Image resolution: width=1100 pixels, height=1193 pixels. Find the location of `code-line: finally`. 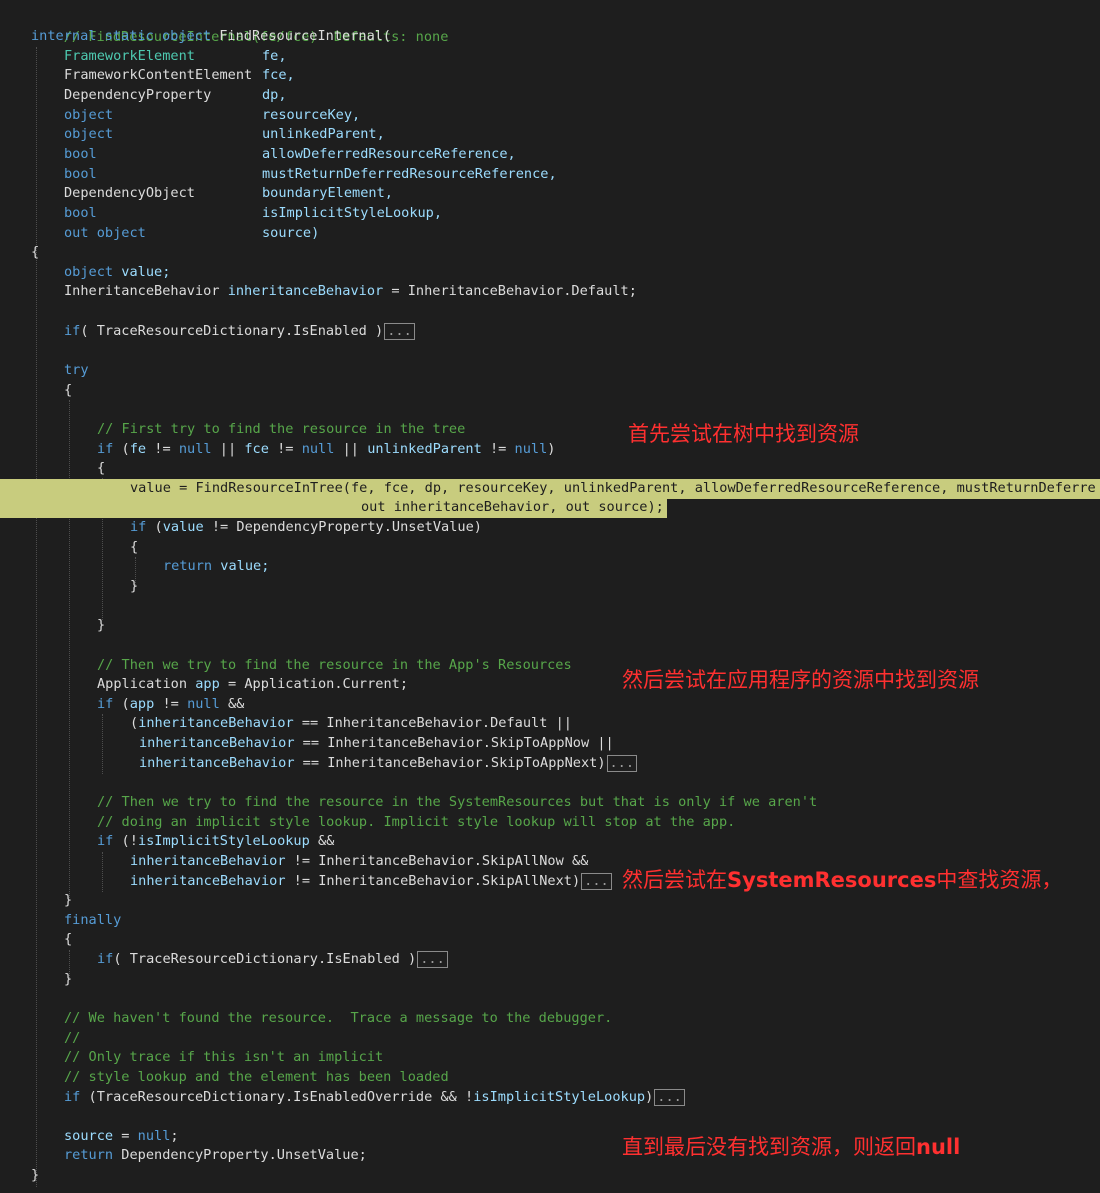

code-line: finally is located at coordinates (92, 921).